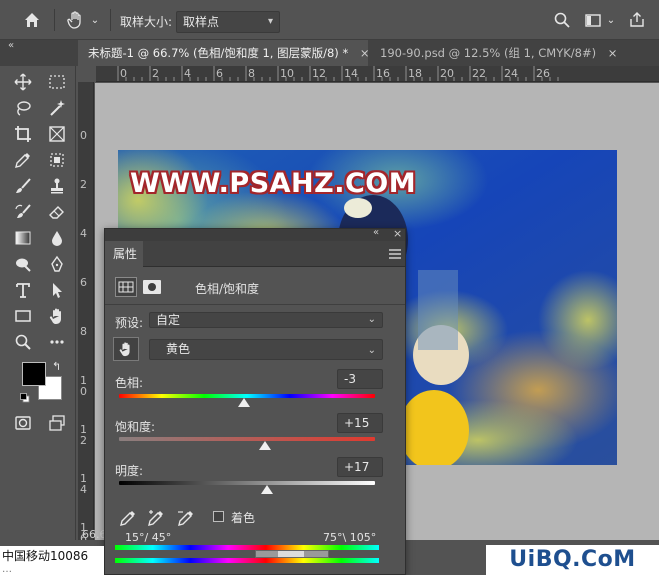  Describe the element at coordinates (57, 264) in the screenshot. I see `pen-tool-icon` at that location.